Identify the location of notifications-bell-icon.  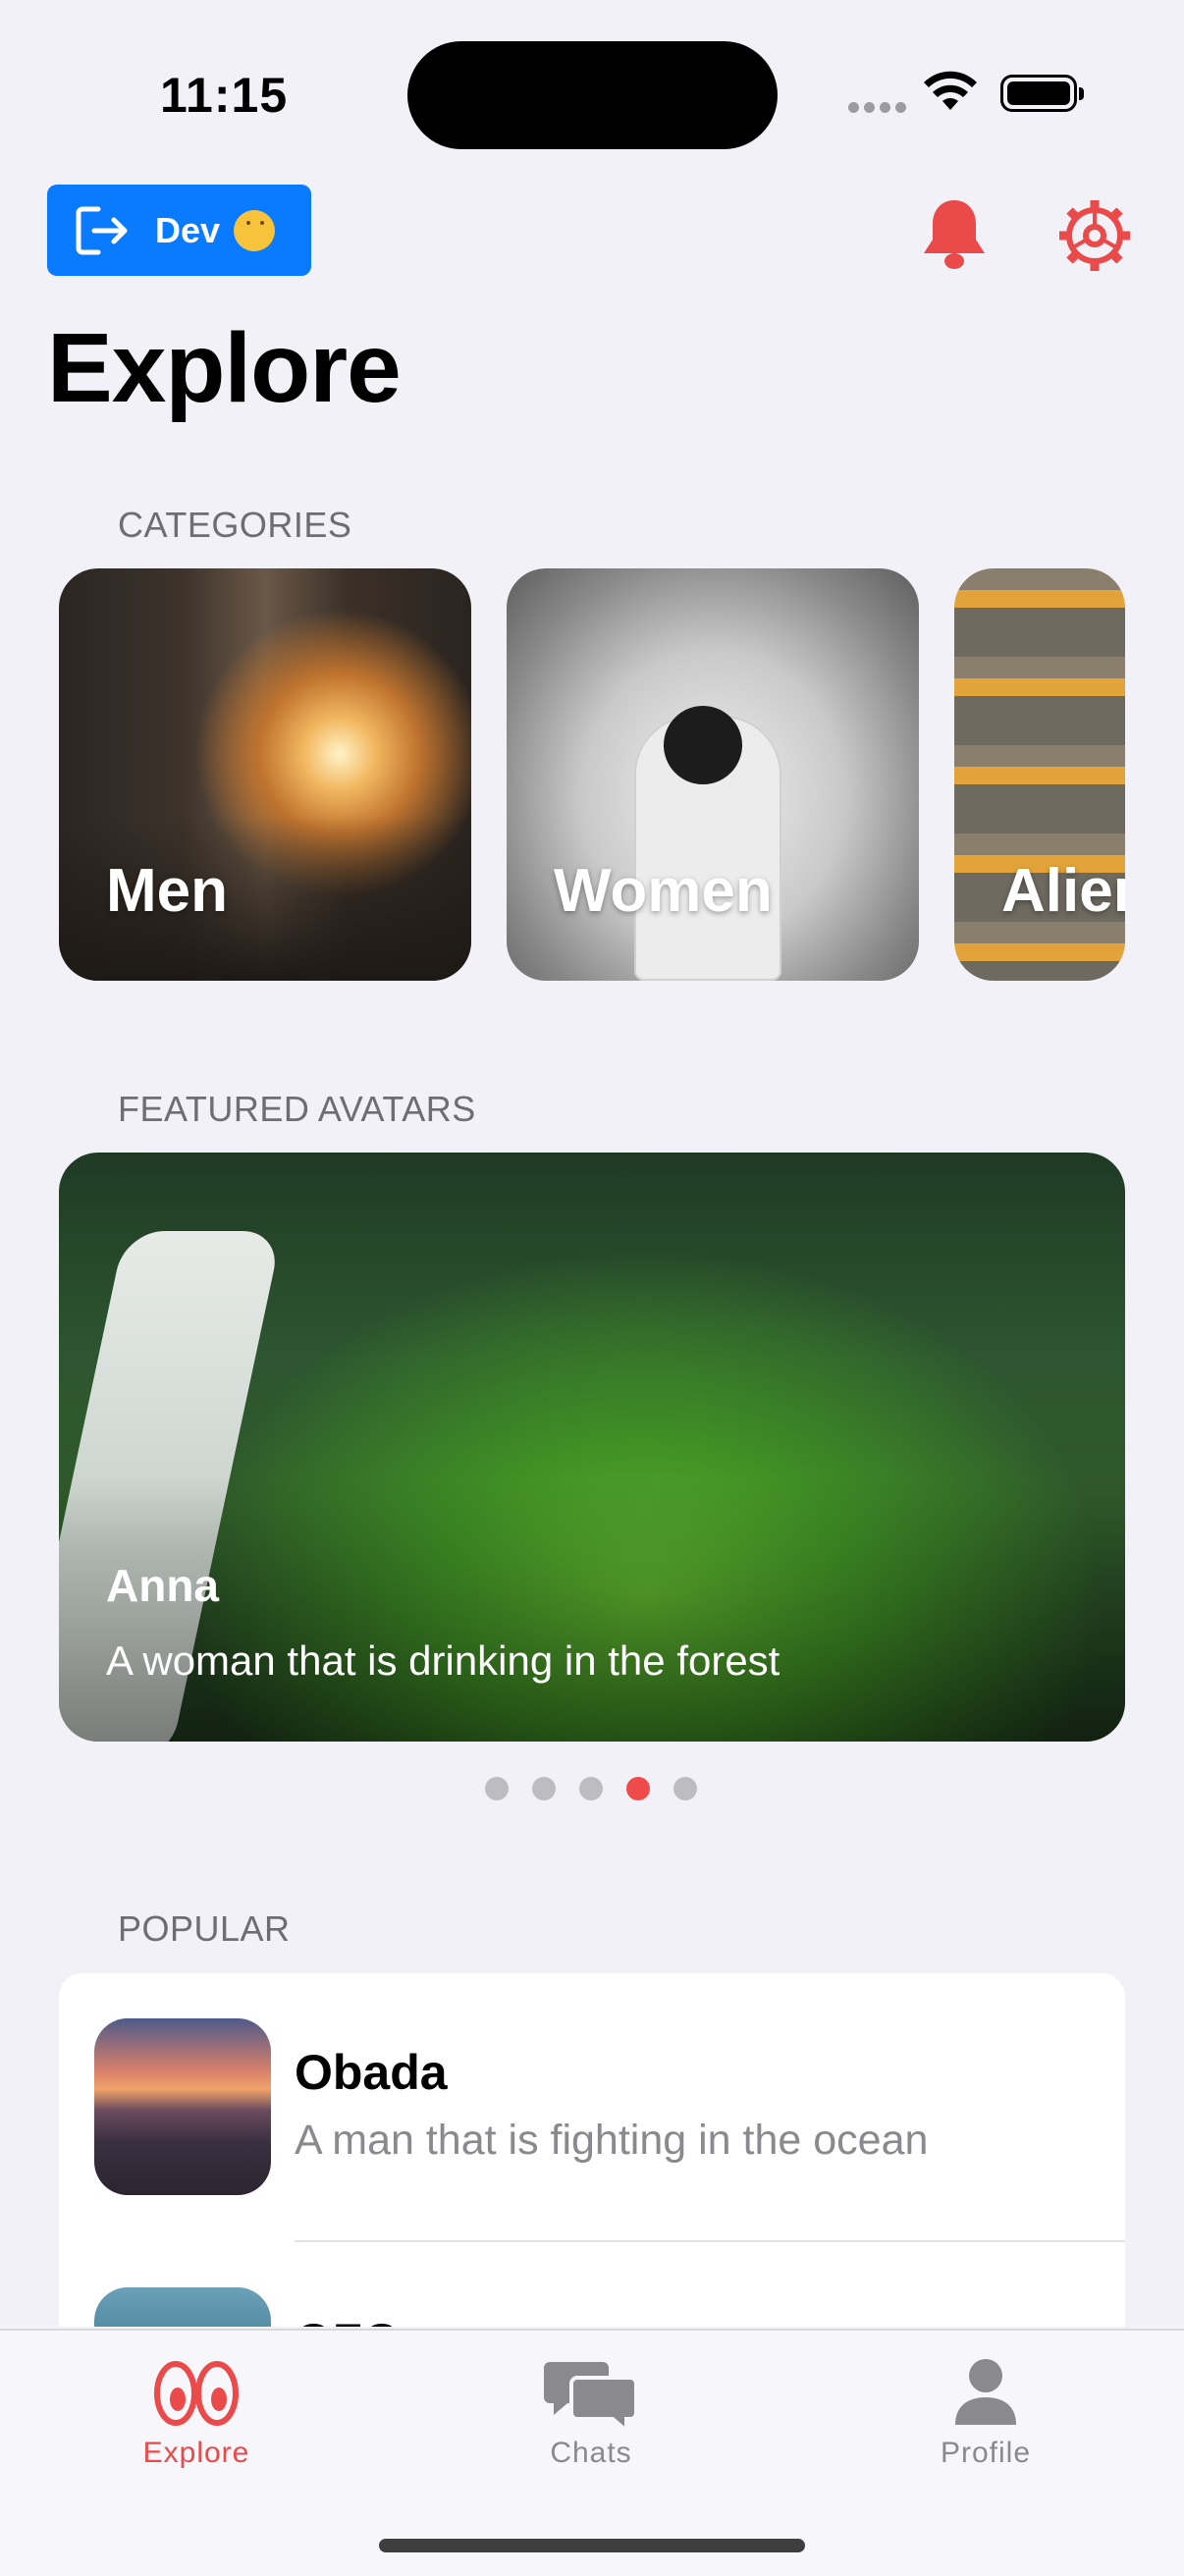
(955, 233).